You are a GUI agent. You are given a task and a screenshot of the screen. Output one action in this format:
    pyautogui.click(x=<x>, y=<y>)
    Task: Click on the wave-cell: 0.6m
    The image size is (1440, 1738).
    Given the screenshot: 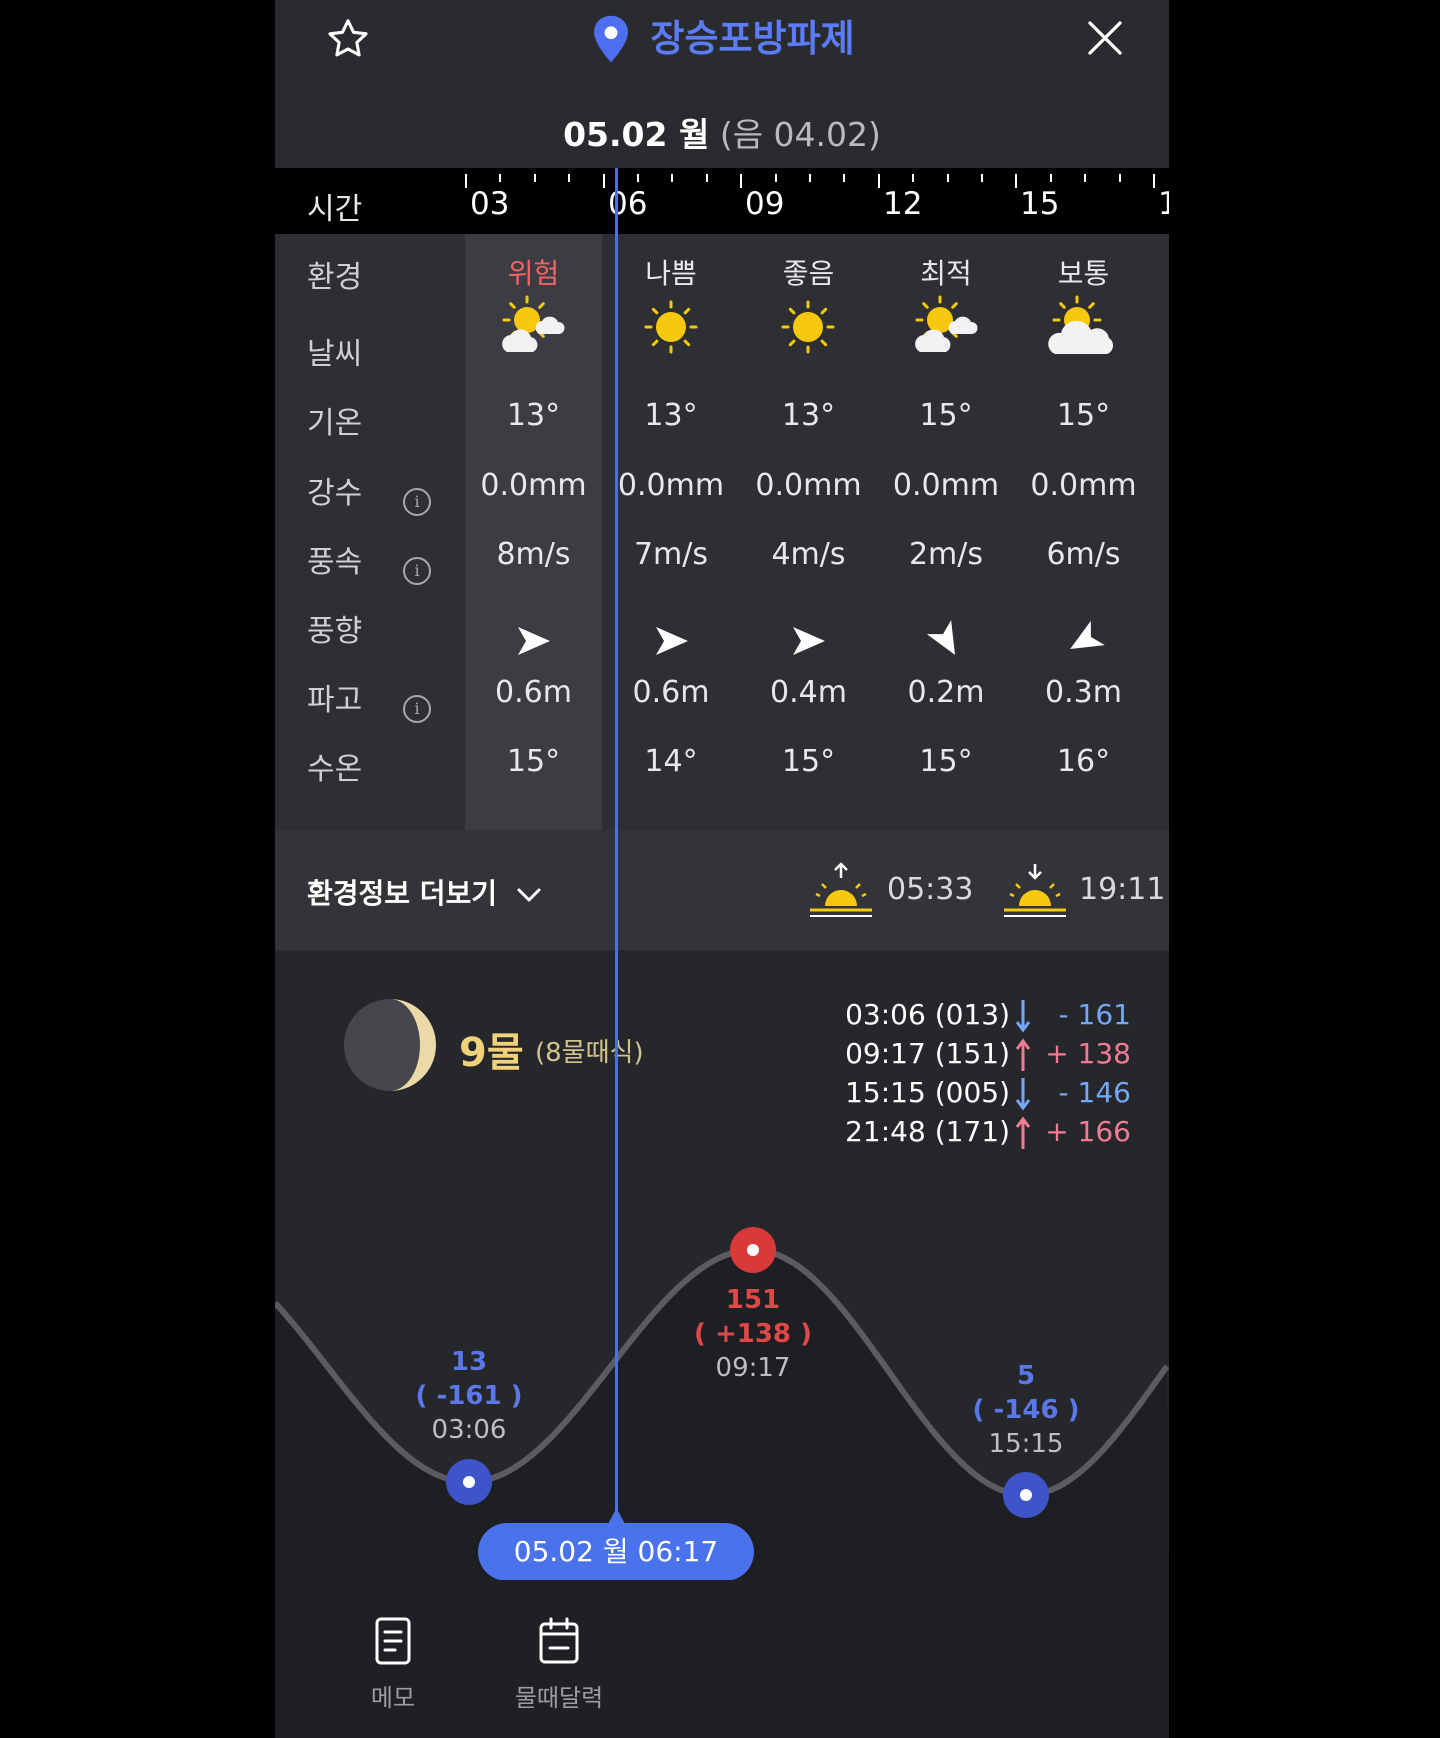 What is the action you would take?
    pyautogui.click(x=533, y=692)
    